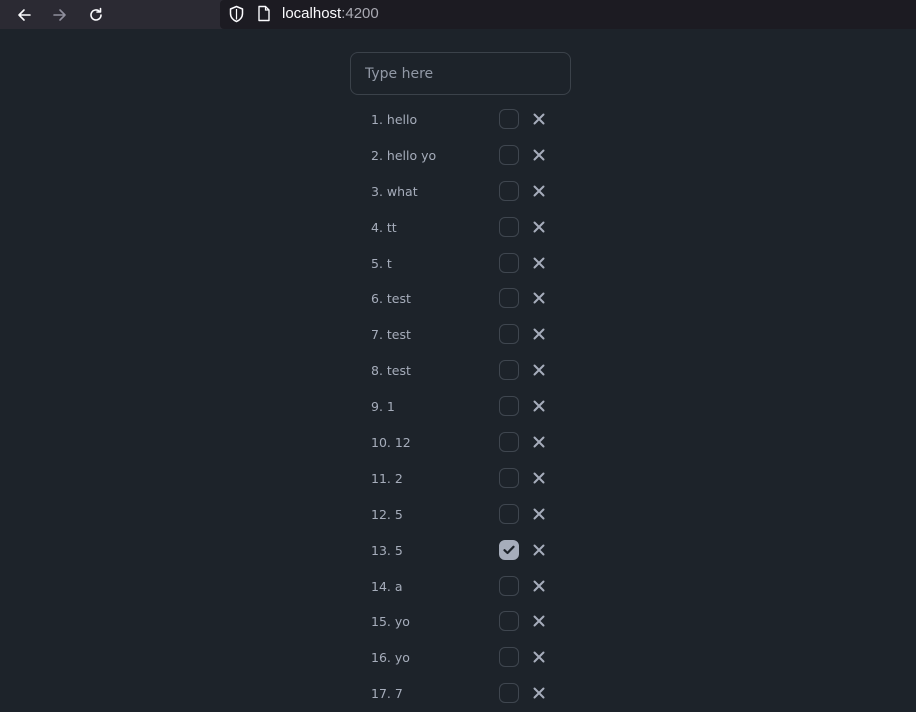 Image resolution: width=916 pixels, height=712 pixels. I want to click on todo-item: 10. 12, so click(460, 443).